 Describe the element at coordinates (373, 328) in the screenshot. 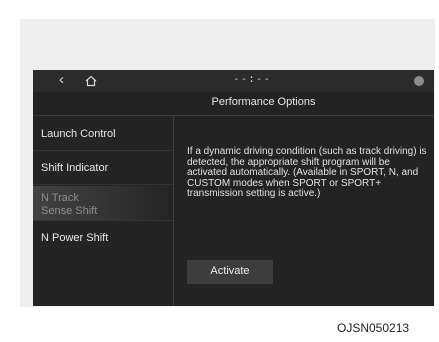

I see `figure-code: OJSN050213` at that location.